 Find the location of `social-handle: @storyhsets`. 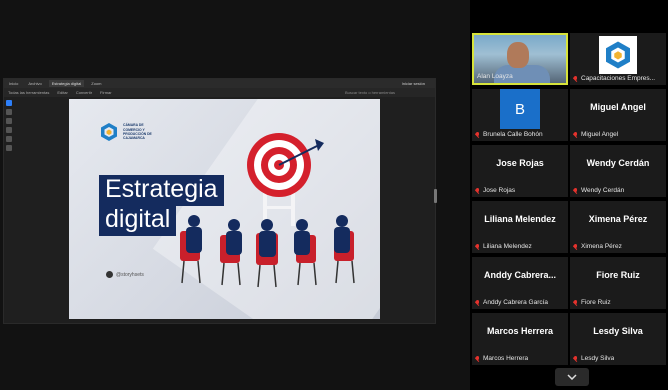

social-handle: @storyhsets is located at coordinates (125, 274).